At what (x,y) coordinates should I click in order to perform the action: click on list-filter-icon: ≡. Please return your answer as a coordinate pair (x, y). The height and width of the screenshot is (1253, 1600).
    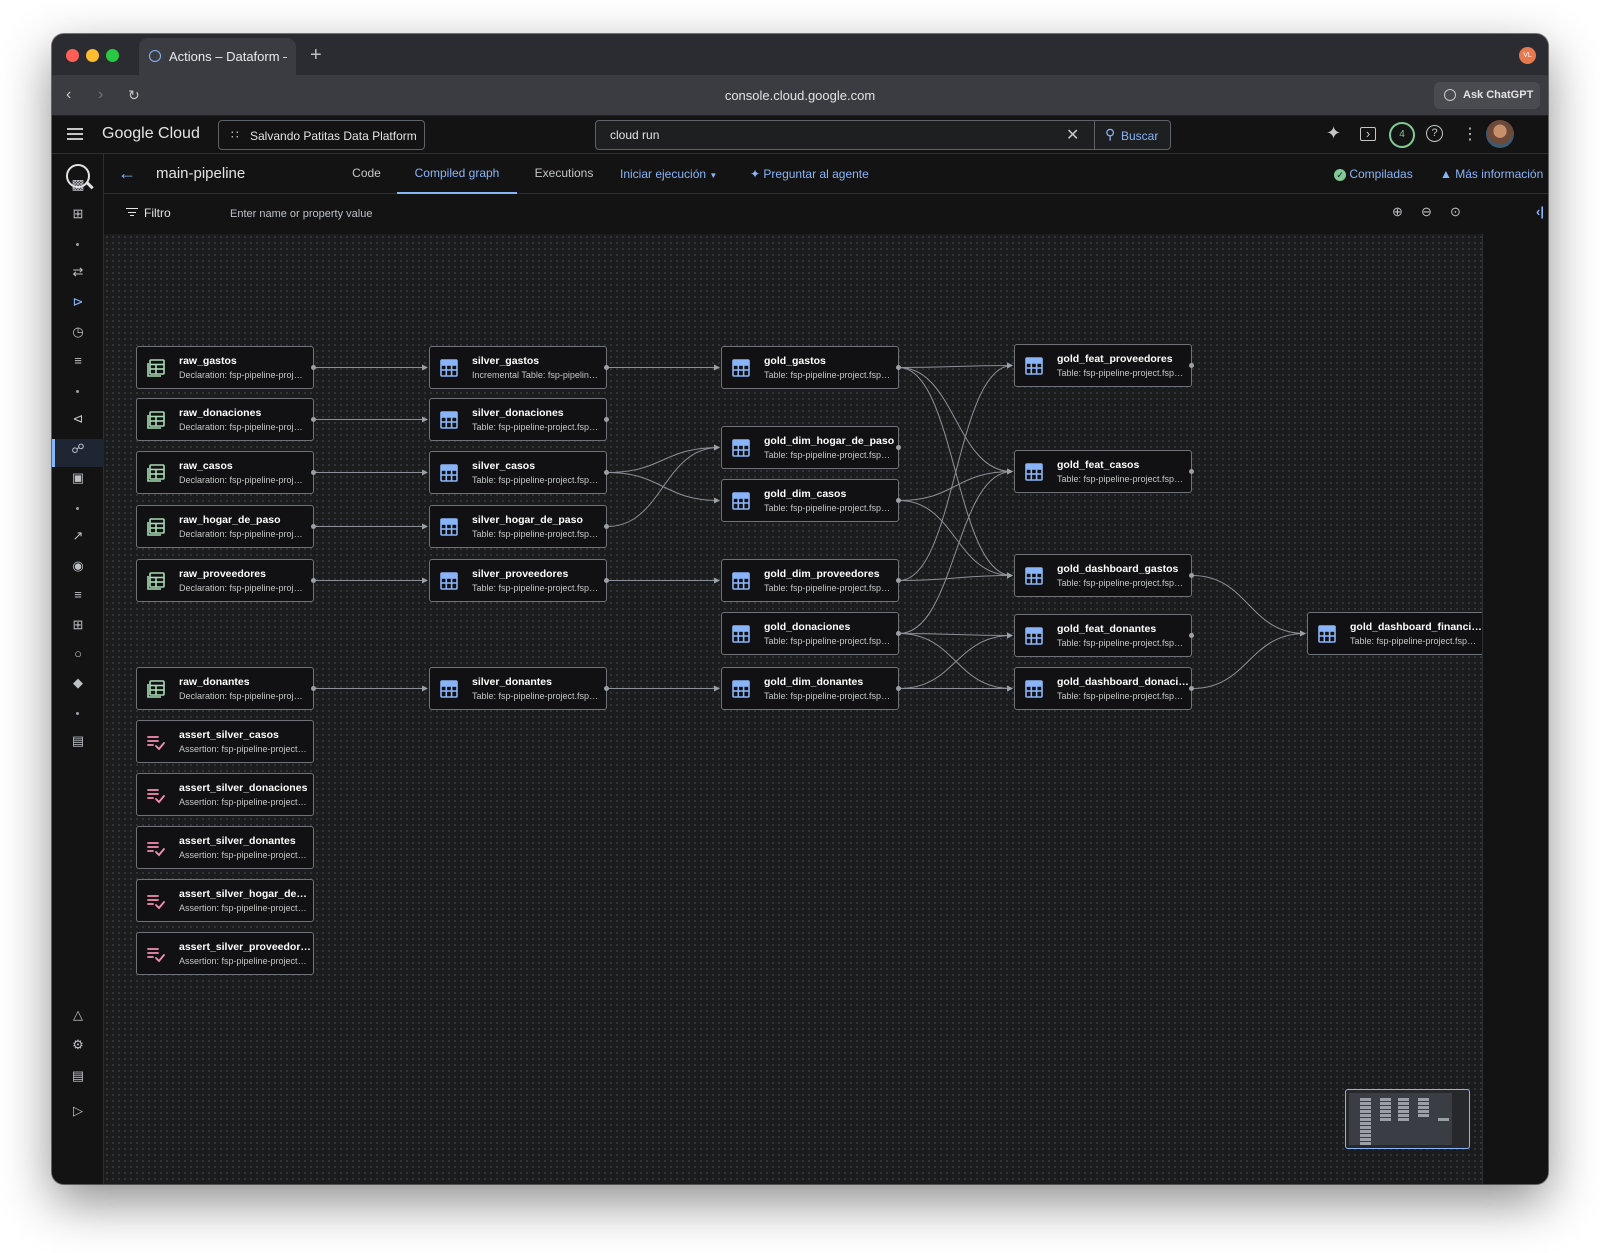
    Looking at the image, I should click on (78, 361).